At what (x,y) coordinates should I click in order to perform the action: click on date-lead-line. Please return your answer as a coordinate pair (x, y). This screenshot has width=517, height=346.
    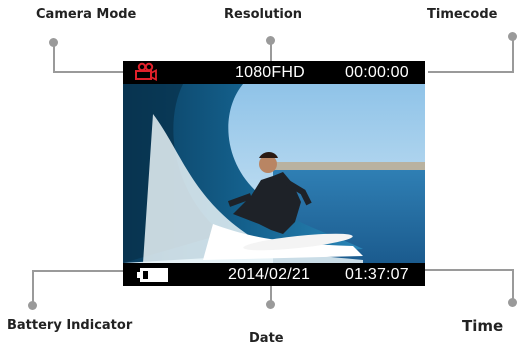
    Looking at the image, I should click on (271, 293).